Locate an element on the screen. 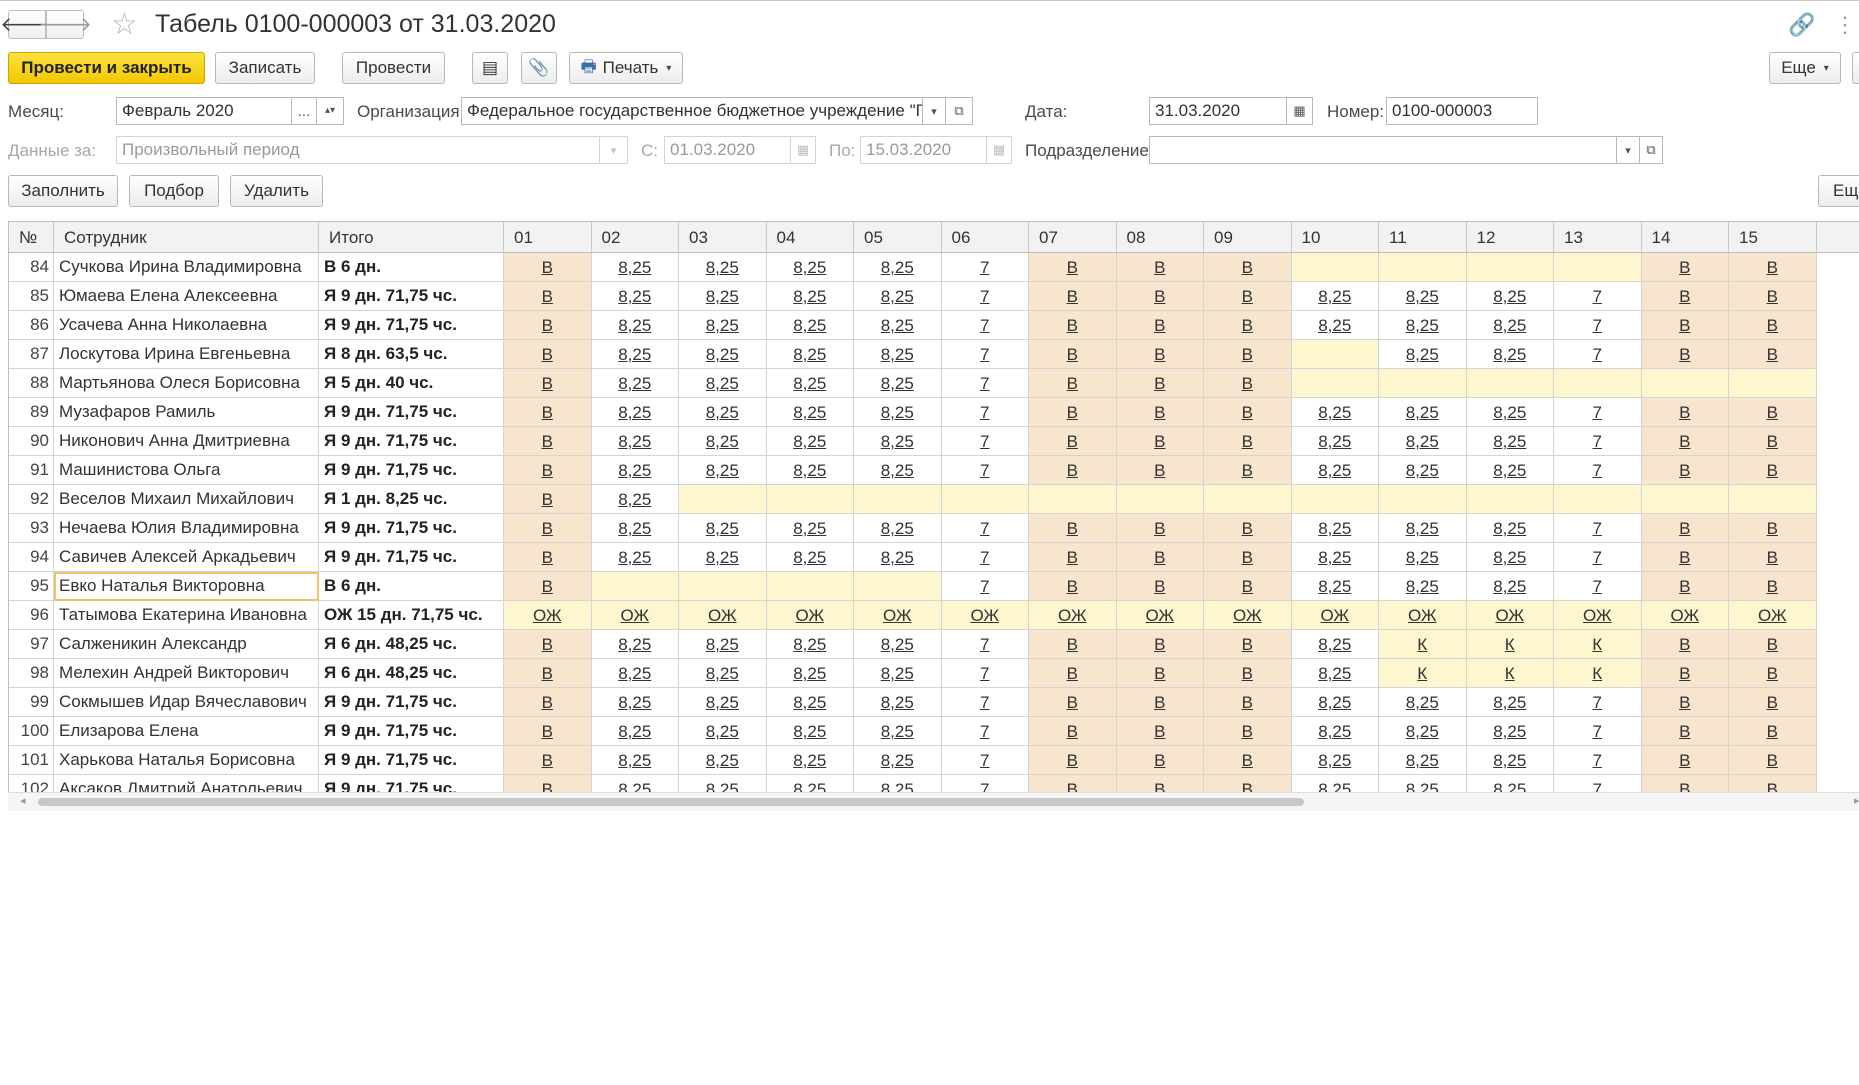  employee-cell: Усачева Анна Николаевна is located at coordinates (186, 325).